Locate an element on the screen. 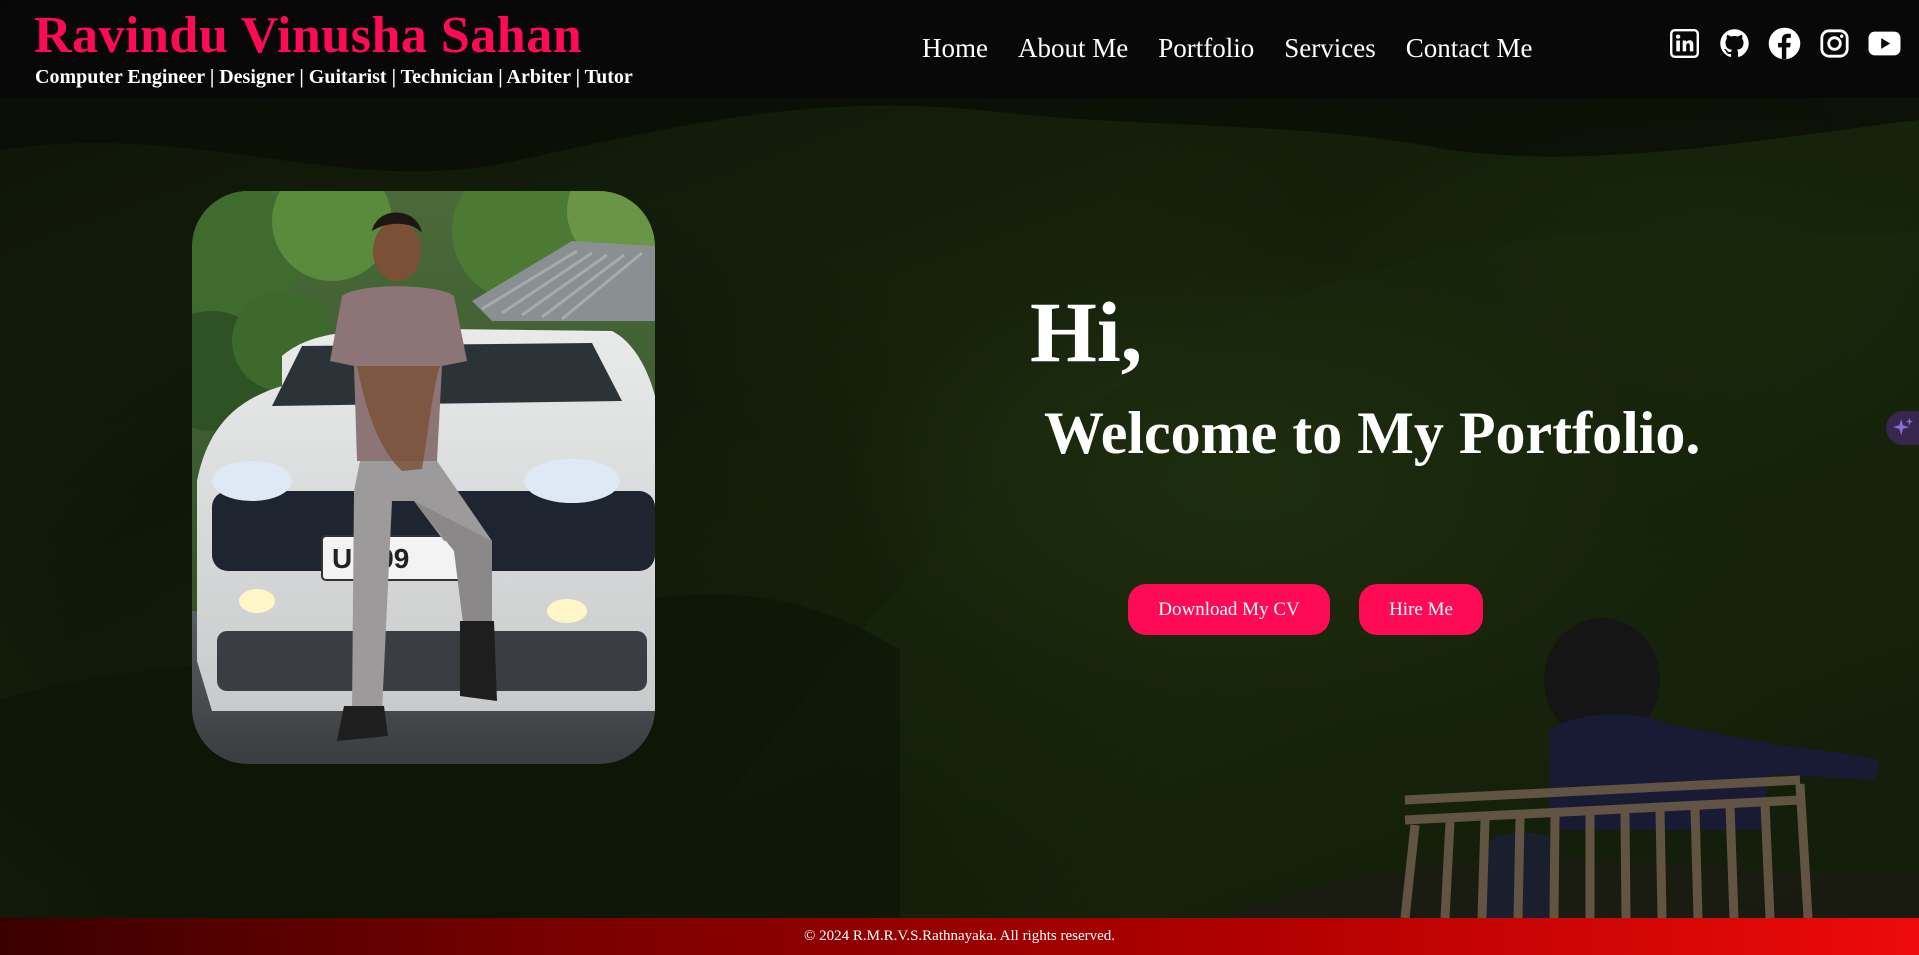 This screenshot has width=1919, height=955. nav-contact-me: Contact Me is located at coordinates (1469, 48).